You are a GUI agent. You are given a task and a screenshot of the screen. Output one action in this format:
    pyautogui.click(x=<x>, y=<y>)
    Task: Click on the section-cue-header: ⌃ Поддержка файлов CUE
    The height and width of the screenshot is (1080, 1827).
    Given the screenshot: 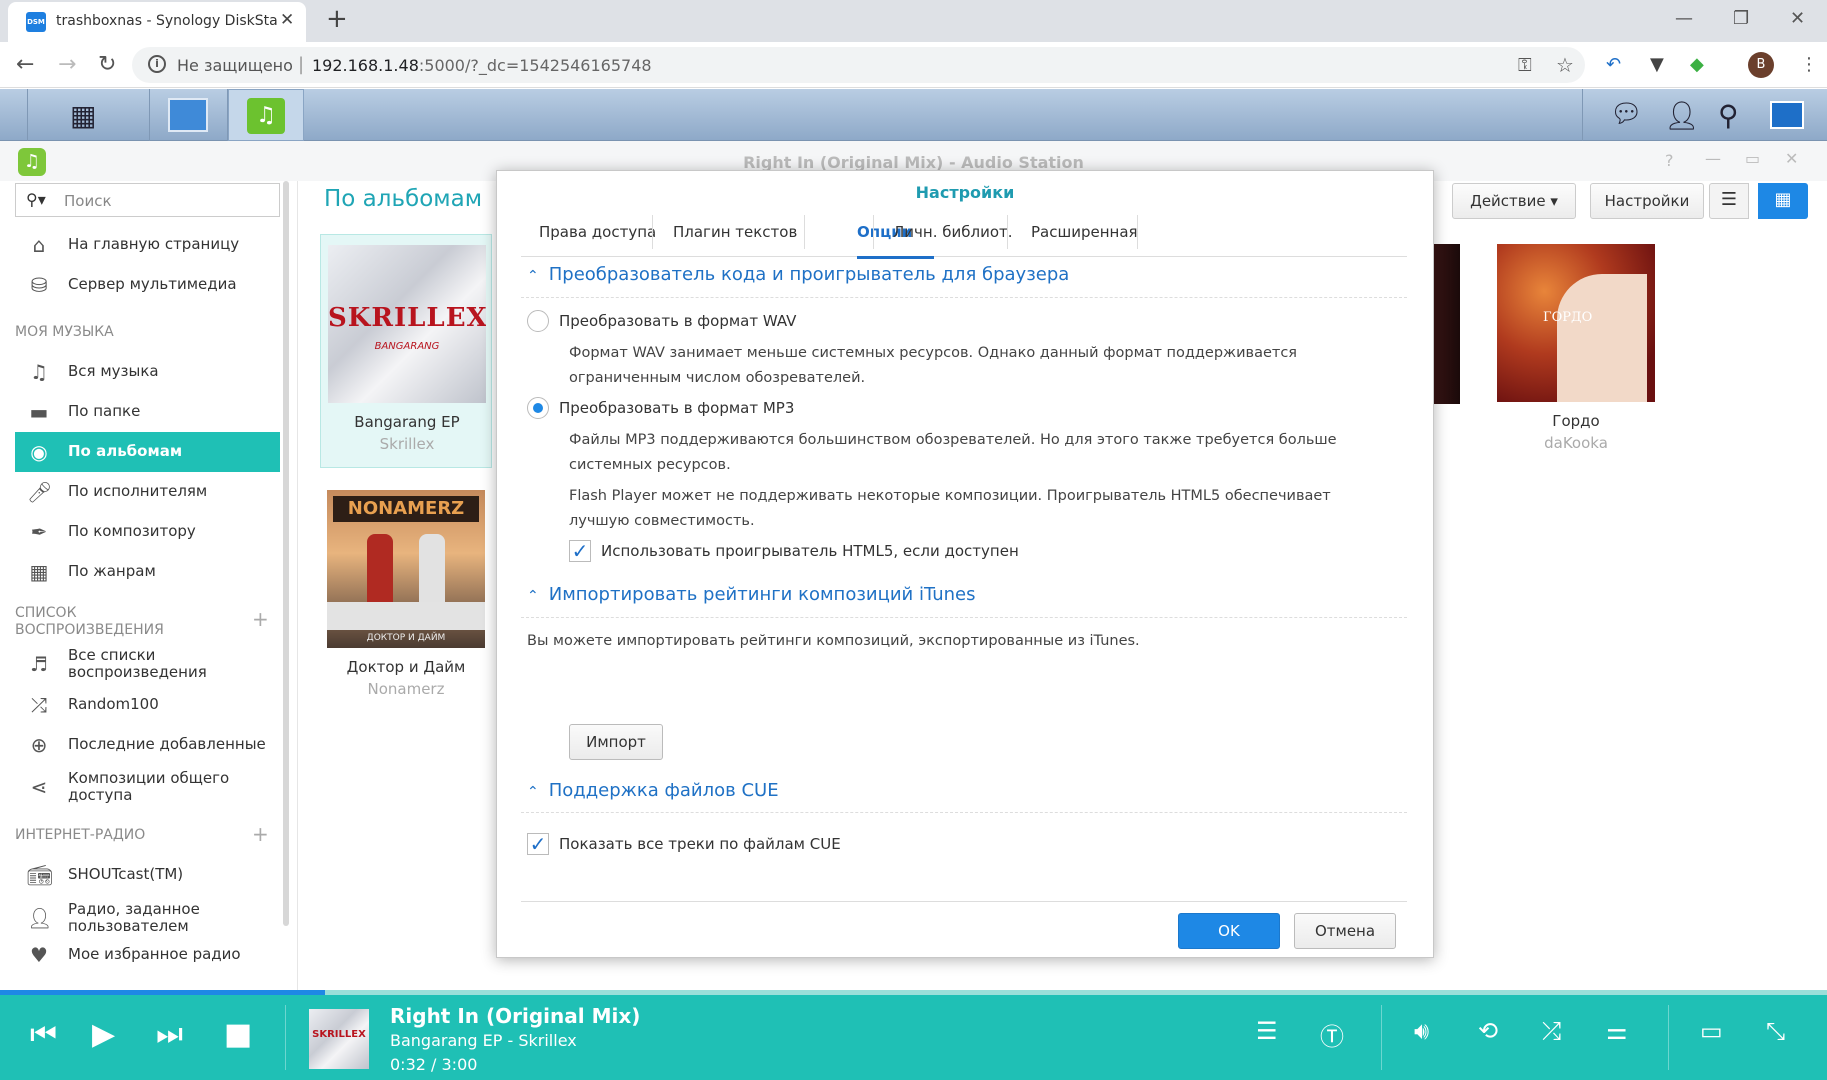 What is the action you would take?
    pyautogui.click(x=653, y=790)
    